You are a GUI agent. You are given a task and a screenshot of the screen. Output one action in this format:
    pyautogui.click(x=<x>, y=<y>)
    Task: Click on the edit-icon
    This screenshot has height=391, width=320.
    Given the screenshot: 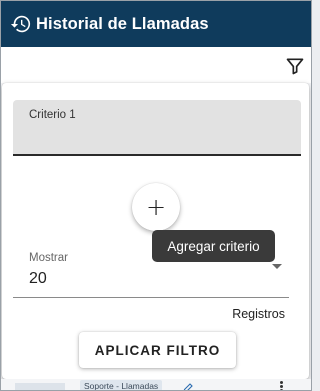 What is the action you would take?
    pyautogui.click(x=188, y=384)
    